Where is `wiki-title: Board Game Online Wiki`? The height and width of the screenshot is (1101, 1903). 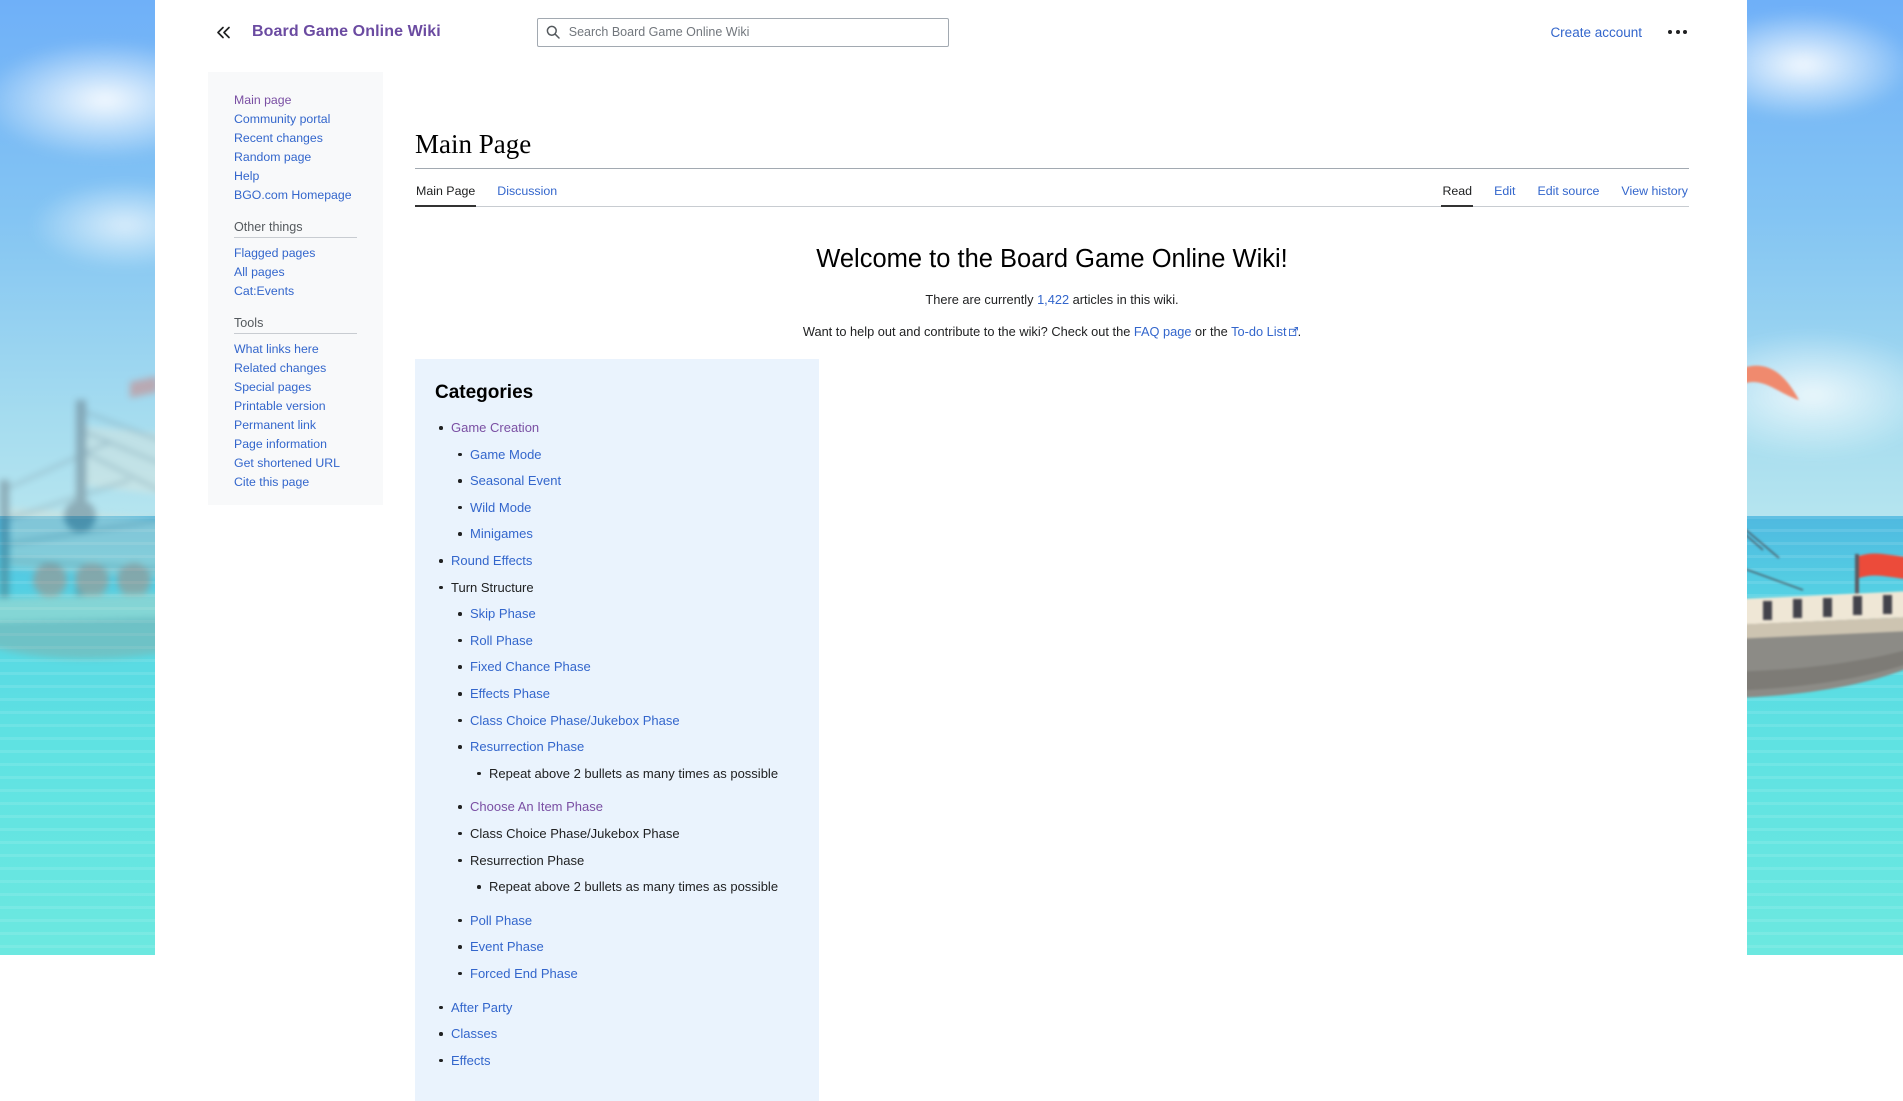 wiki-title: Board Game Online Wiki is located at coordinates (346, 32).